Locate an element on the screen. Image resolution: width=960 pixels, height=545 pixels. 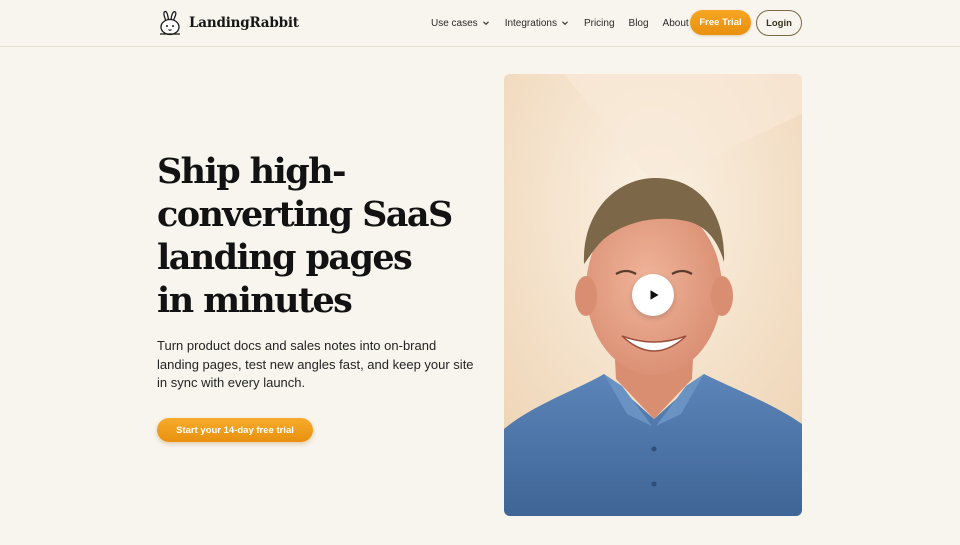
nav-item-integrations: Integrations is located at coordinates (537, 23).